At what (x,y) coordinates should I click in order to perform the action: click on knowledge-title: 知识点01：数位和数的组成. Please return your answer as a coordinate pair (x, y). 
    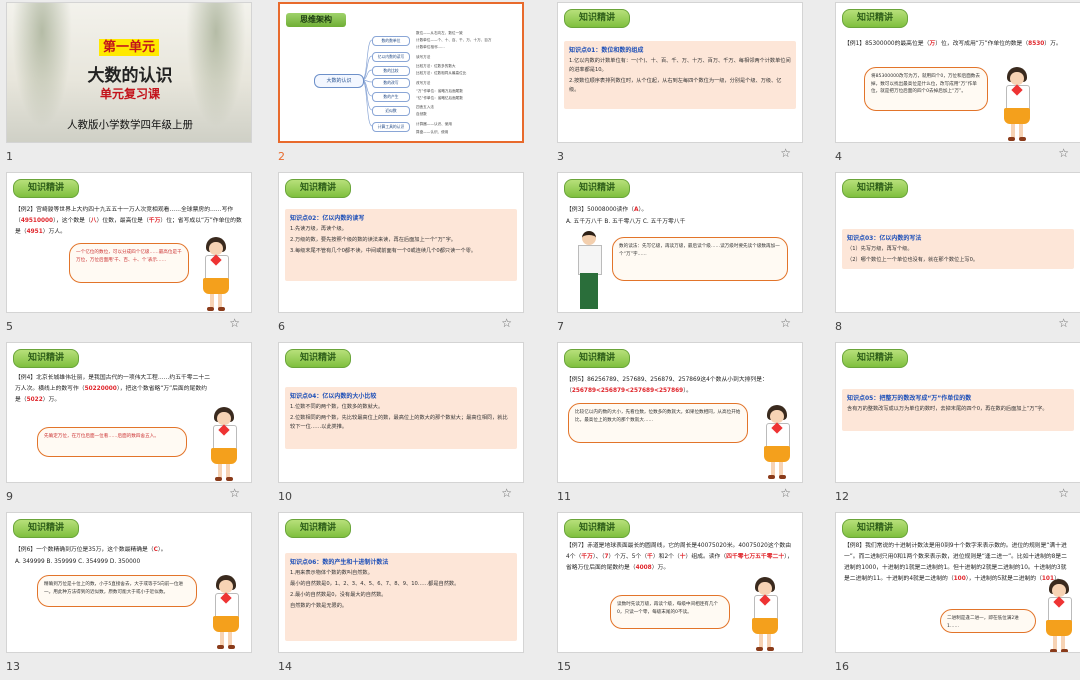
    Looking at the image, I should click on (606, 50).